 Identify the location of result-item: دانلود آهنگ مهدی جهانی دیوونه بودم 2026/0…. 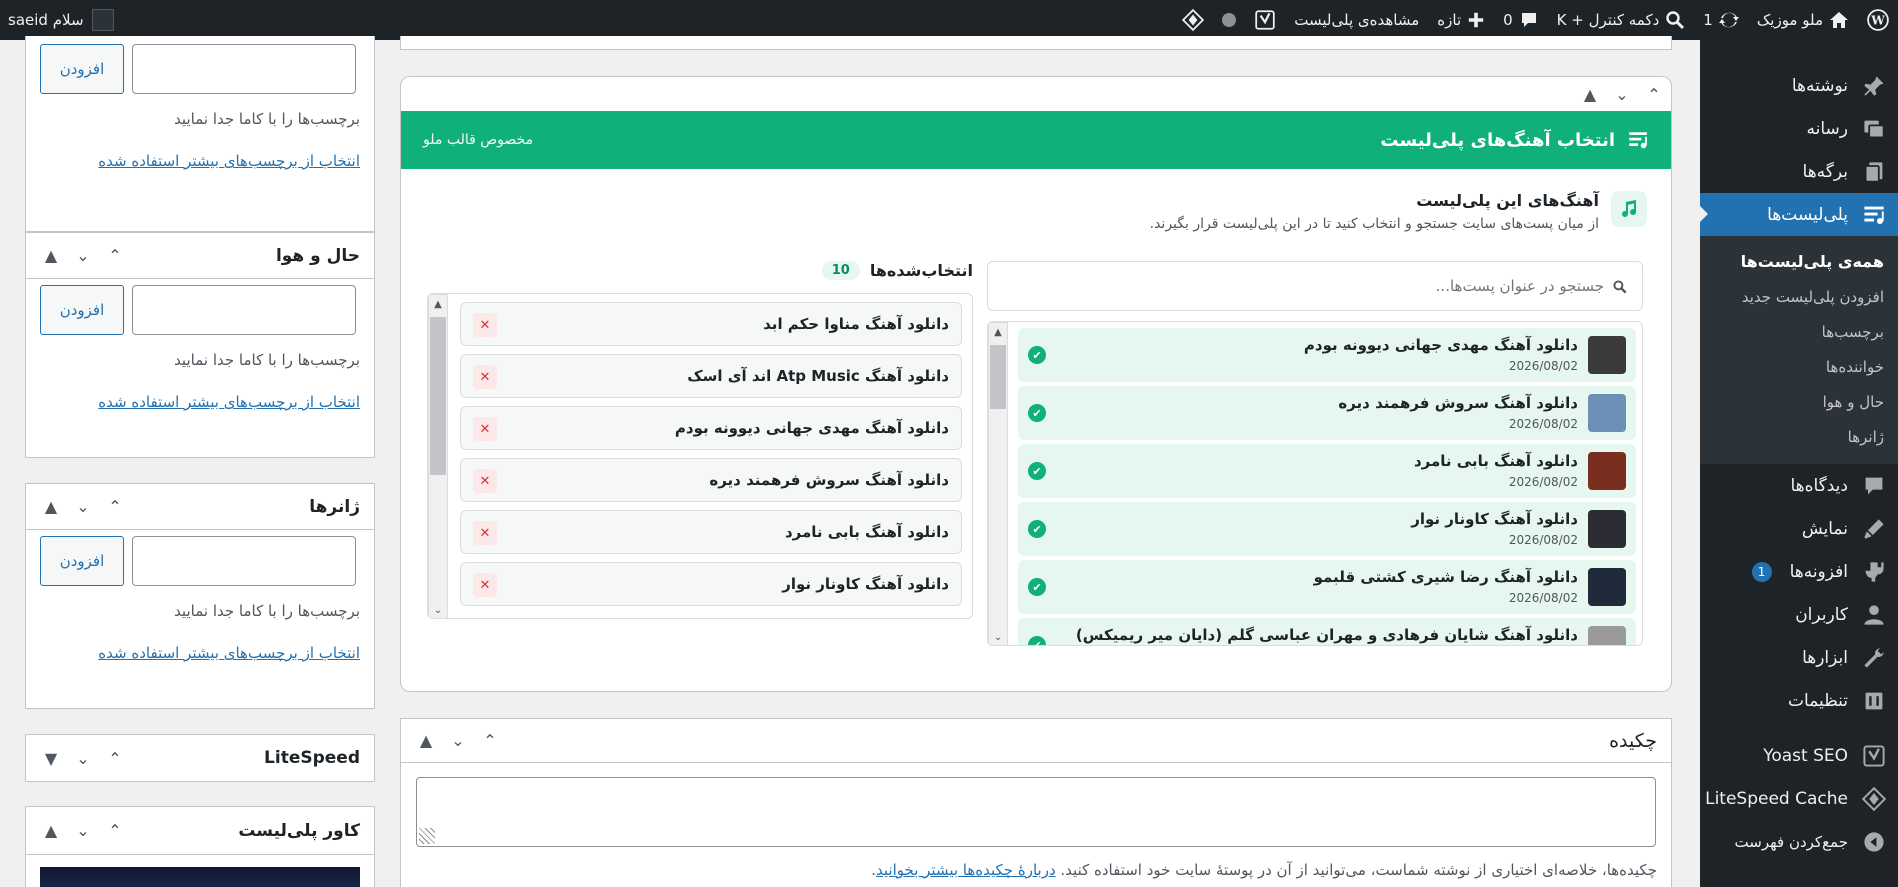
(1327, 355).